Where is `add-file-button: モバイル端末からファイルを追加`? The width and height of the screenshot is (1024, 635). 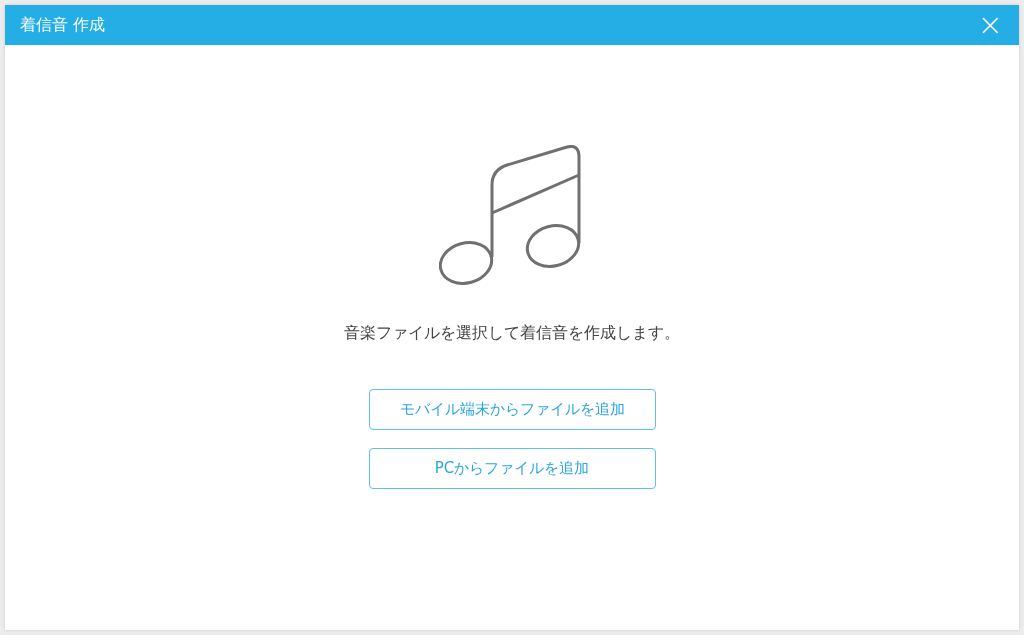
add-file-button: モバイル端末からファイルを追加 is located at coordinates (512, 409).